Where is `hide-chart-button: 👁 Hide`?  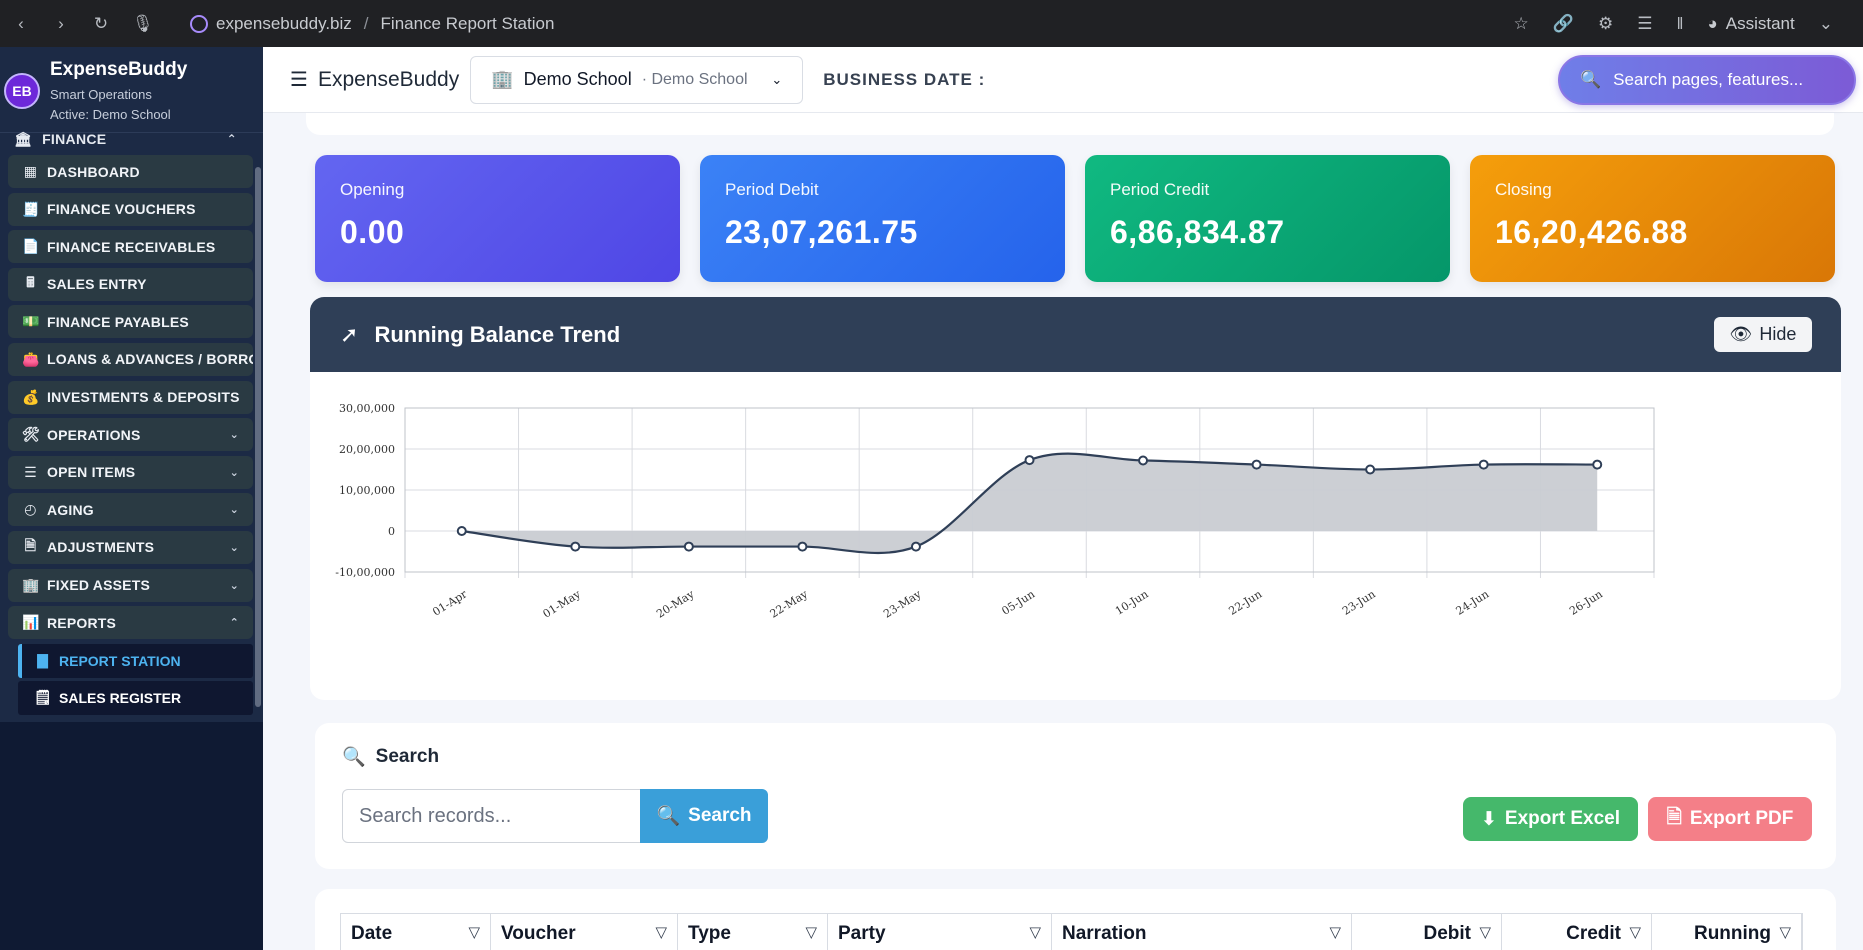 hide-chart-button: 👁 Hide is located at coordinates (1763, 334).